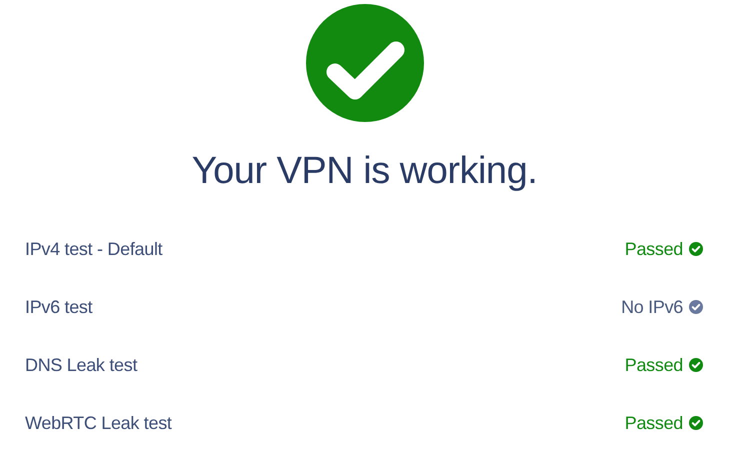 The height and width of the screenshot is (467, 729). Describe the element at coordinates (365, 171) in the screenshot. I see `status-heading: Your VPN is working.` at that location.